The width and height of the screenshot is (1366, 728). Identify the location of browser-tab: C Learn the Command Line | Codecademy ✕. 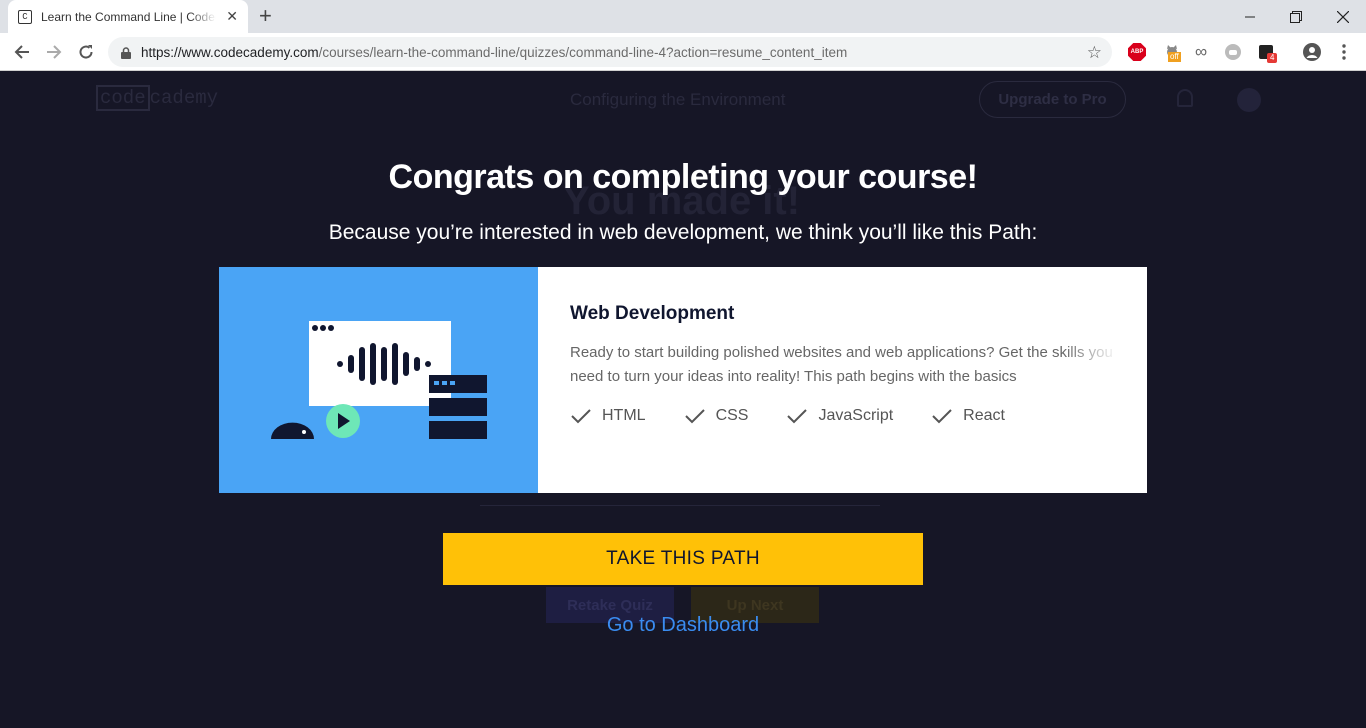
(128, 16).